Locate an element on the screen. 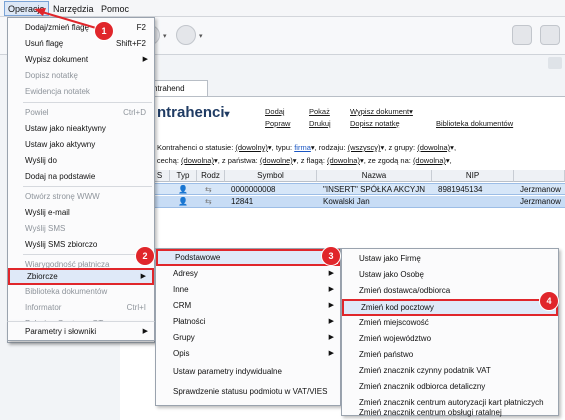  step-badge-1: 1 is located at coordinates (104, 31).